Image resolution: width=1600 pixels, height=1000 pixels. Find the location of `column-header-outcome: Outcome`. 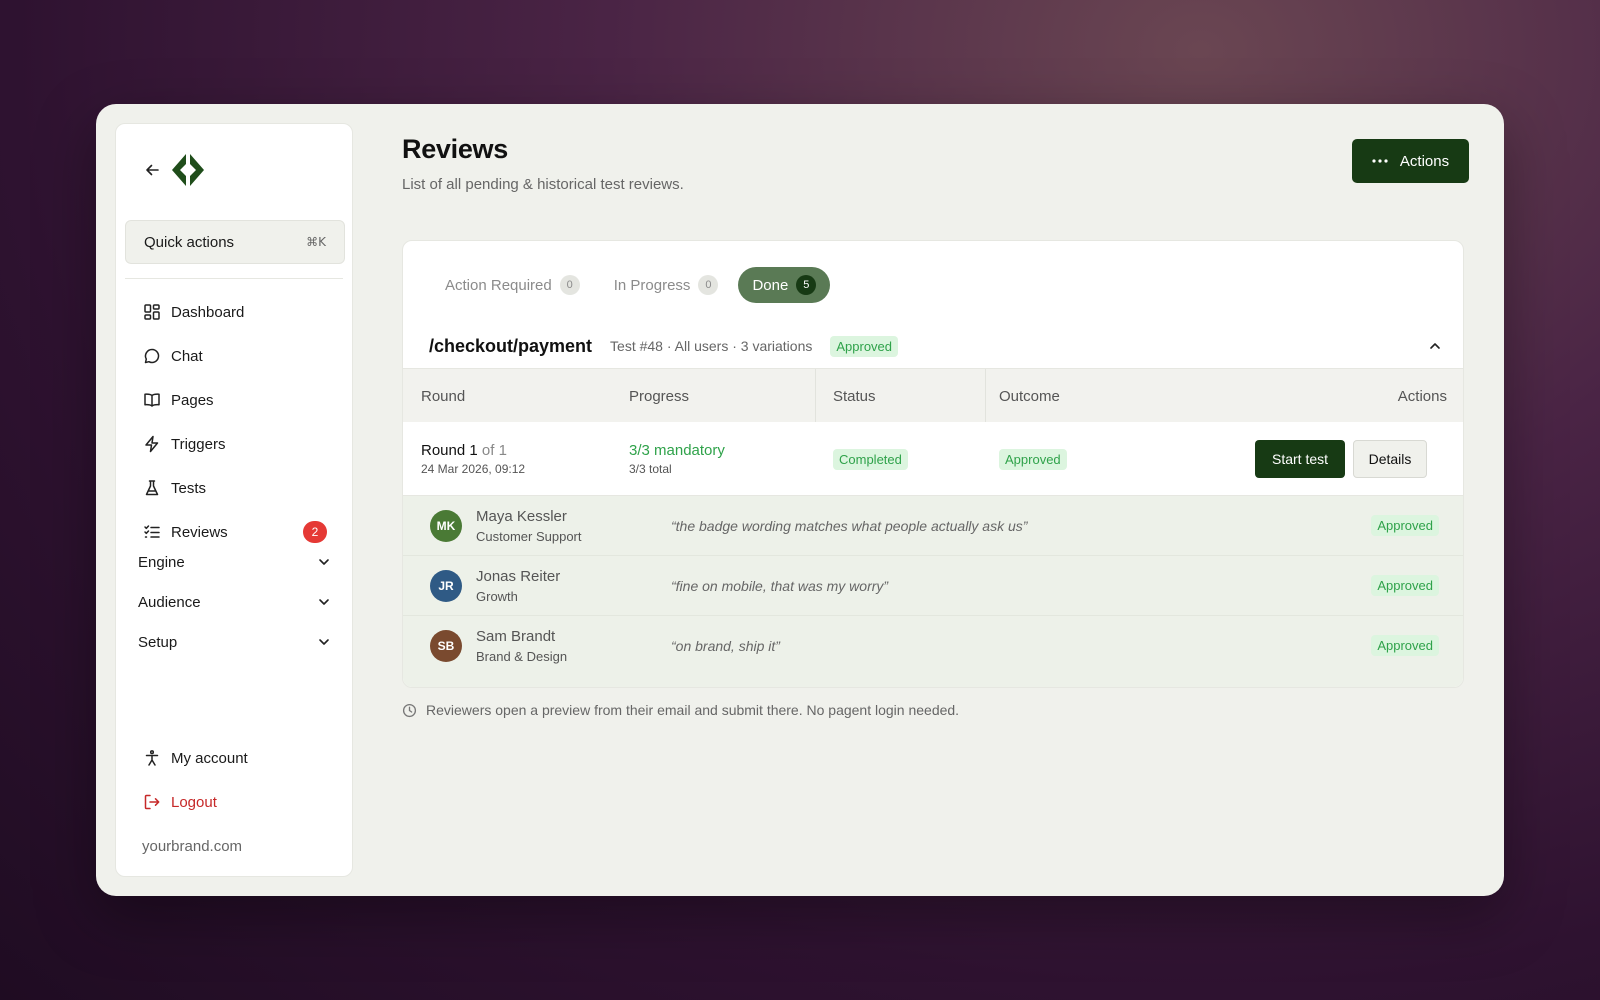

column-header-outcome: Outcome is located at coordinates (1029, 396).